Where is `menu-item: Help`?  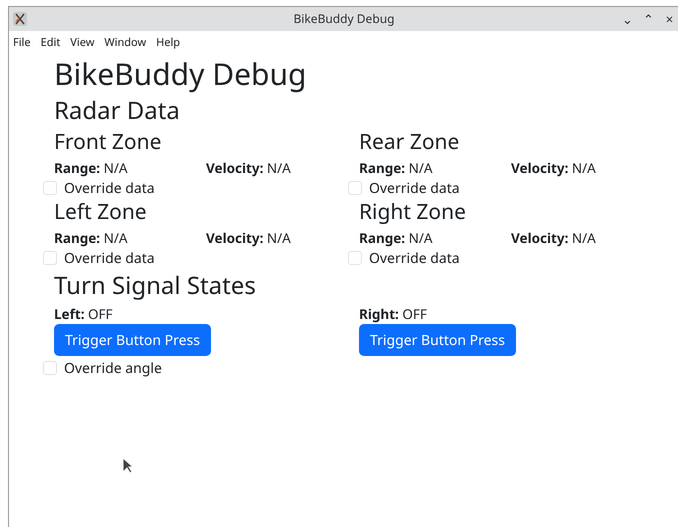 menu-item: Help is located at coordinates (168, 43).